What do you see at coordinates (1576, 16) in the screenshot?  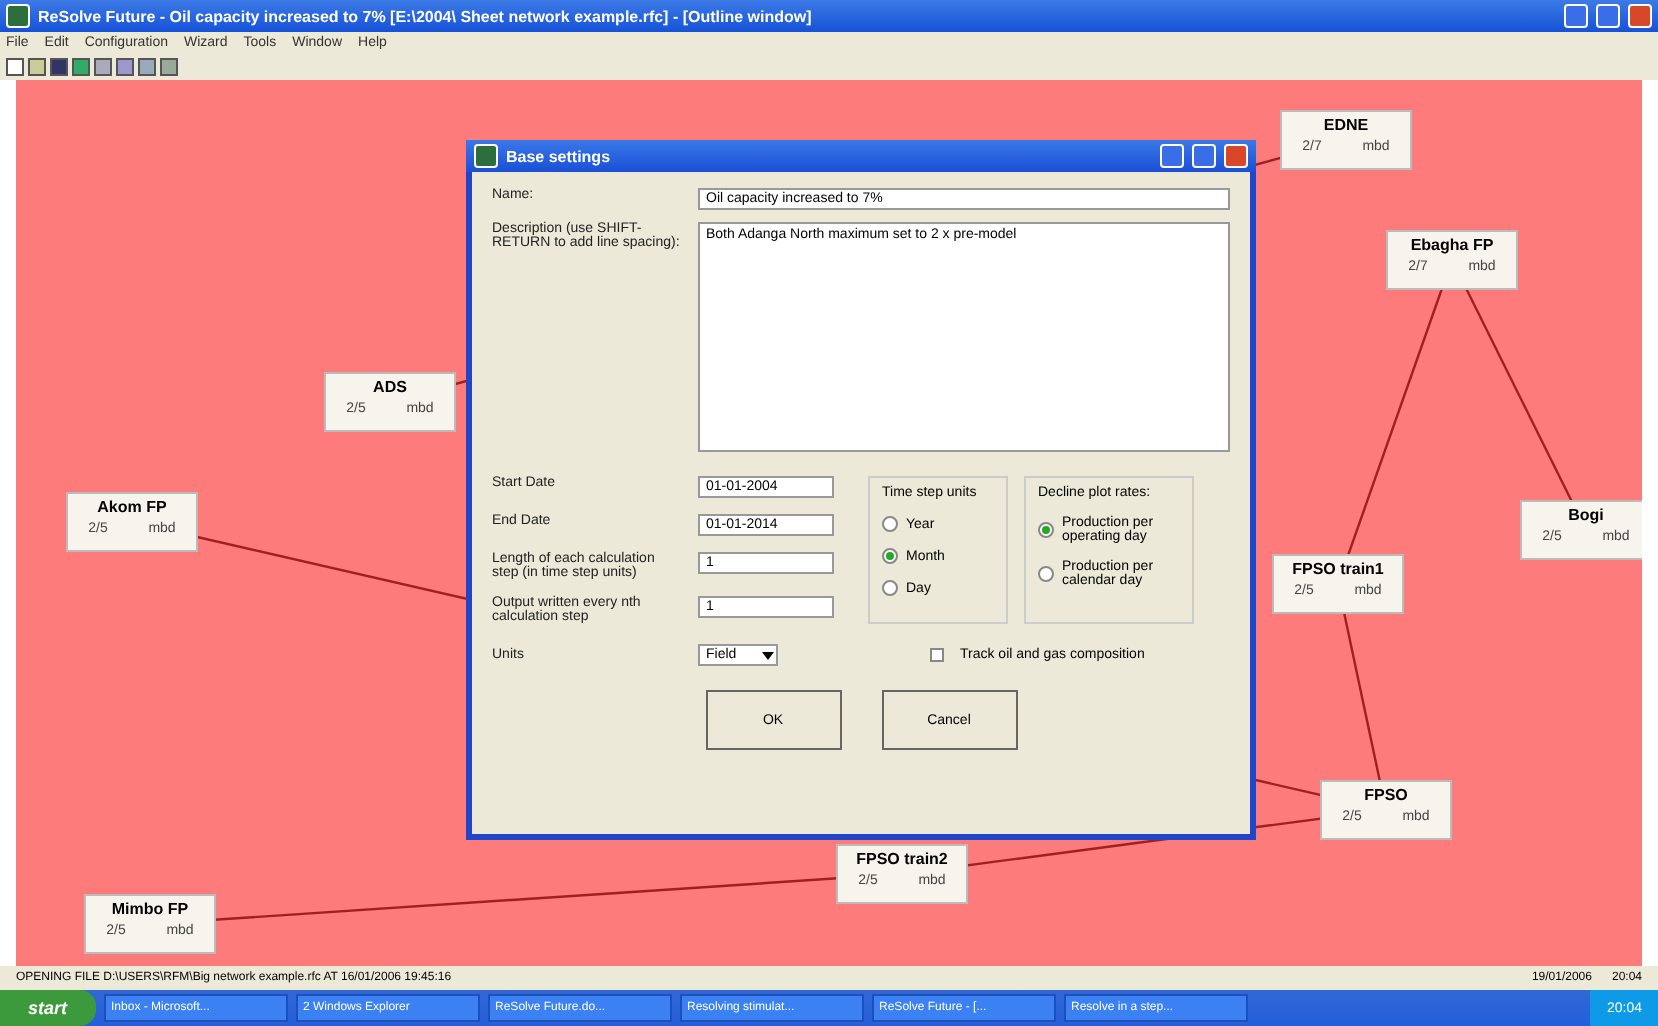 I see `minimize-button` at bounding box center [1576, 16].